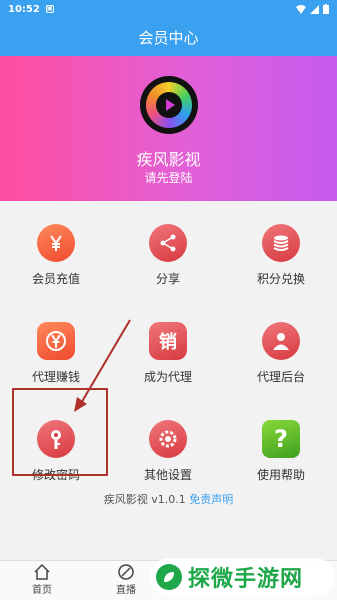 The image size is (337, 600). What do you see at coordinates (281, 243) in the screenshot?
I see `coins-icon` at bounding box center [281, 243].